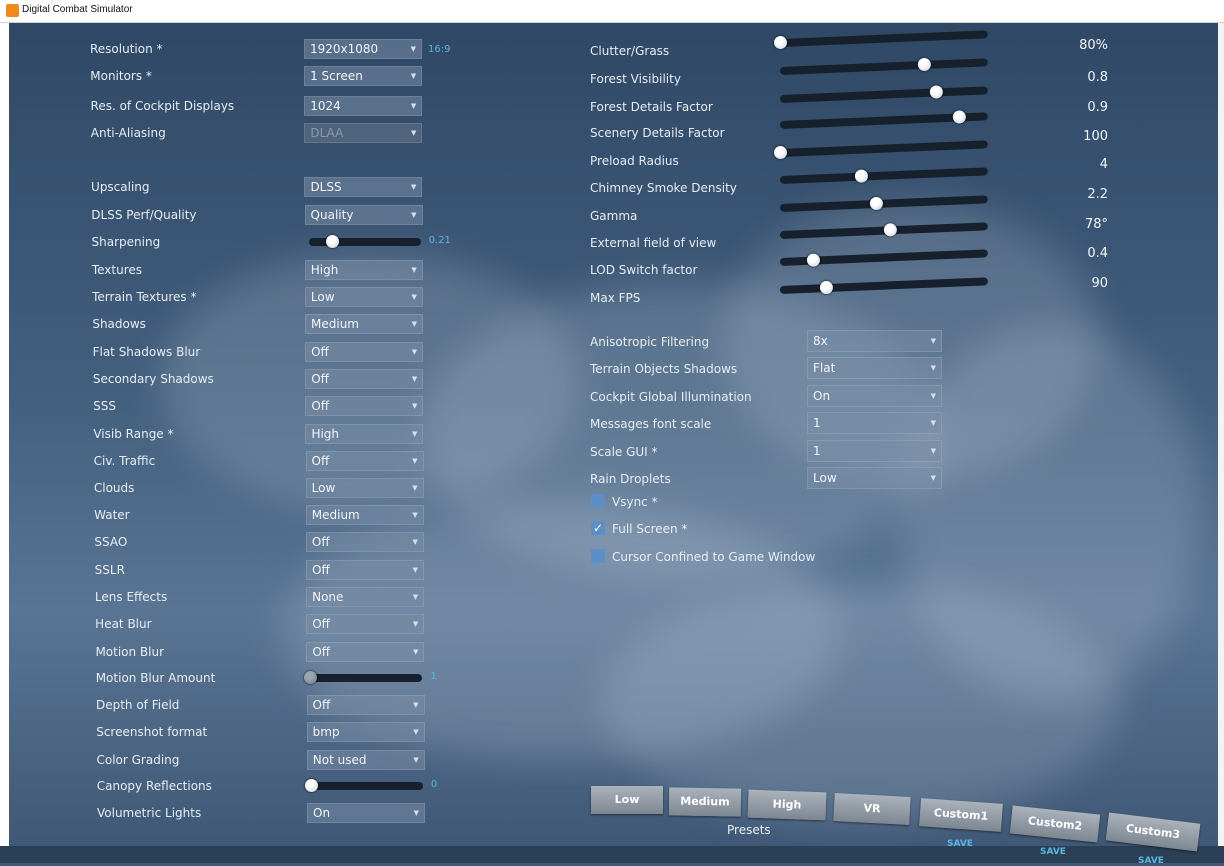 This screenshot has width=1224, height=866. I want to click on setting-label: Motion Blur, so click(130, 652).